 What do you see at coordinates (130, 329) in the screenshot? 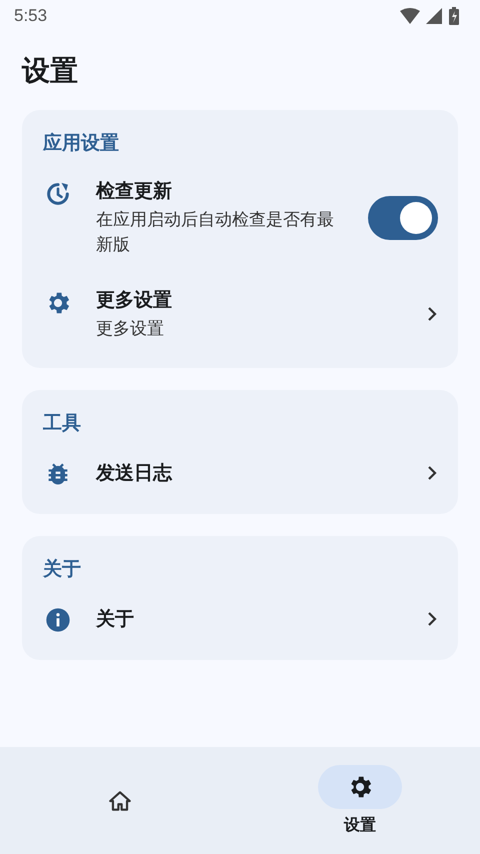
I see `item-description: 更多设置` at bounding box center [130, 329].